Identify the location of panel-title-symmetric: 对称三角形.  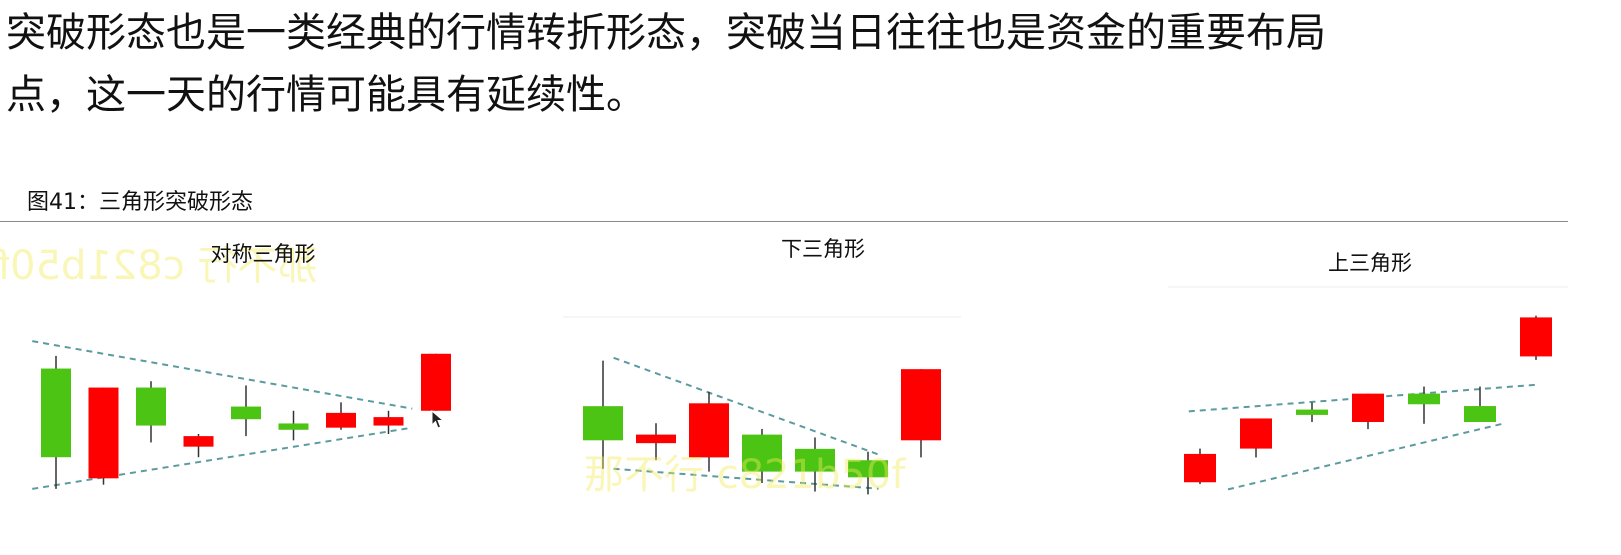
(263, 254).